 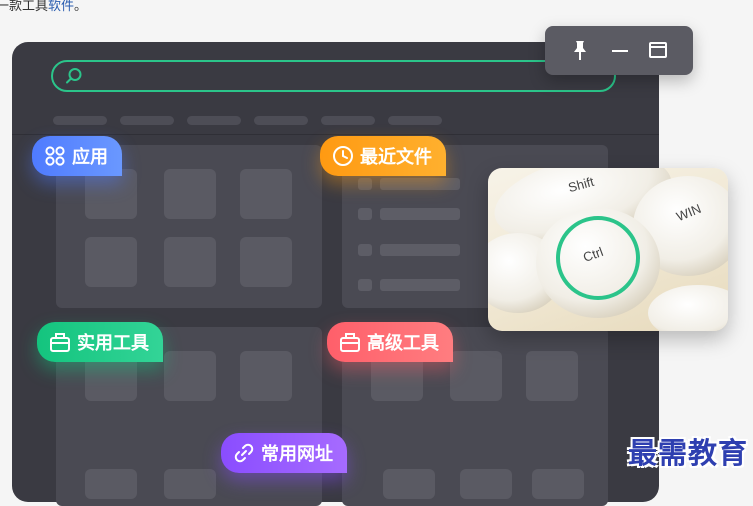 I want to click on common-sites-tag: 常用网址, so click(x=284, y=453).